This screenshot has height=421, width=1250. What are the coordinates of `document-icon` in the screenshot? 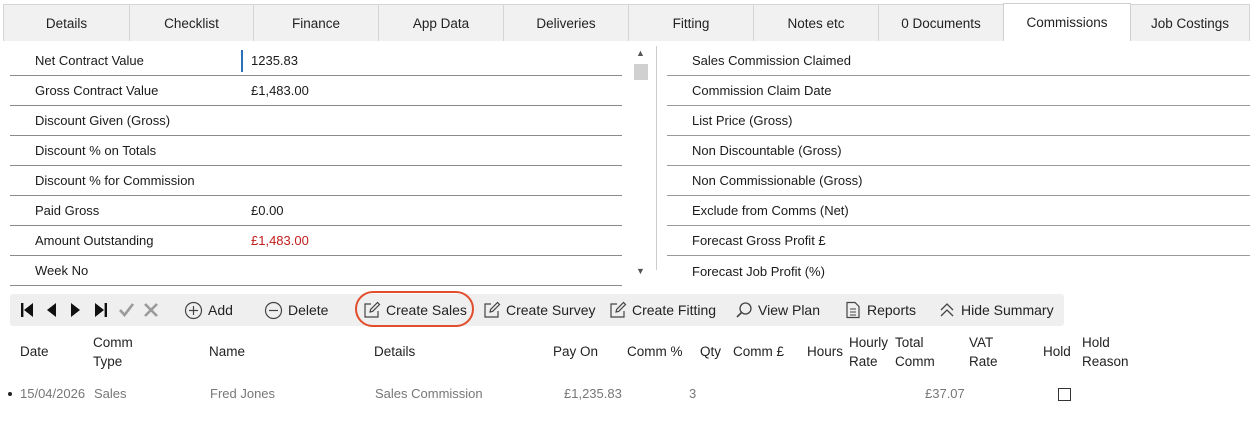 It's located at (853, 310).